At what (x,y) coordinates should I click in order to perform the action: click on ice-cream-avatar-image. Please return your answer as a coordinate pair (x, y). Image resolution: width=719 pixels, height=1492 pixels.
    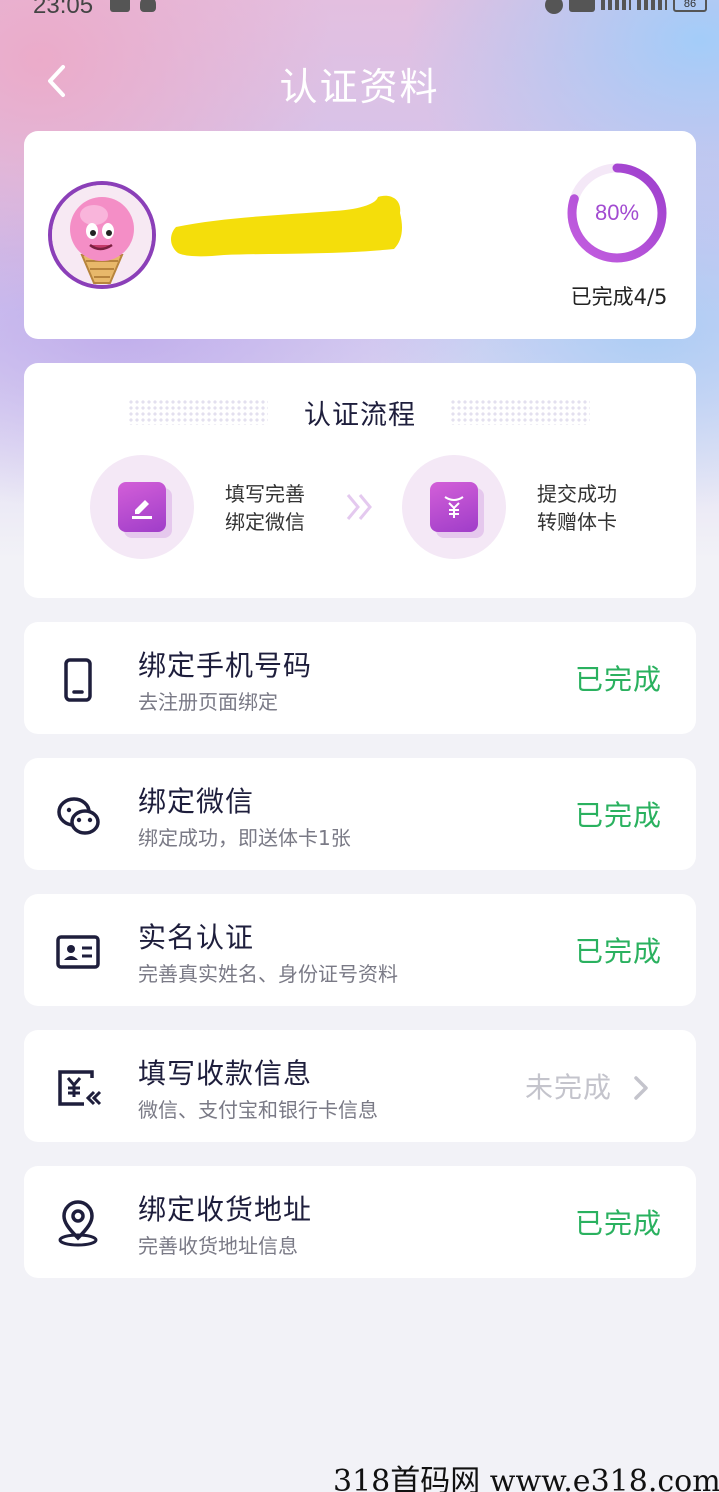
    Looking at the image, I should click on (102, 235).